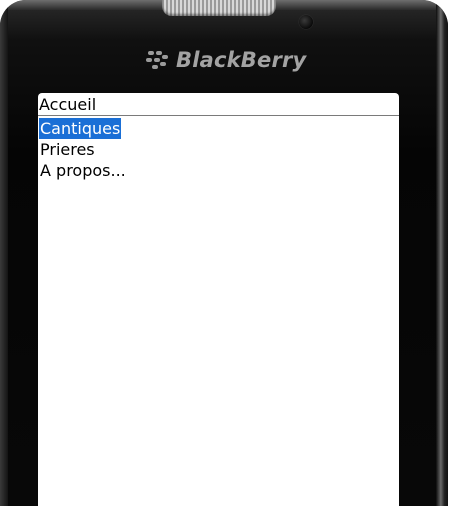 This screenshot has width=449, height=506. Describe the element at coordinates (218, 128) in the screenshot. I see `menu-item-cantiques: Cantiques` at that location.